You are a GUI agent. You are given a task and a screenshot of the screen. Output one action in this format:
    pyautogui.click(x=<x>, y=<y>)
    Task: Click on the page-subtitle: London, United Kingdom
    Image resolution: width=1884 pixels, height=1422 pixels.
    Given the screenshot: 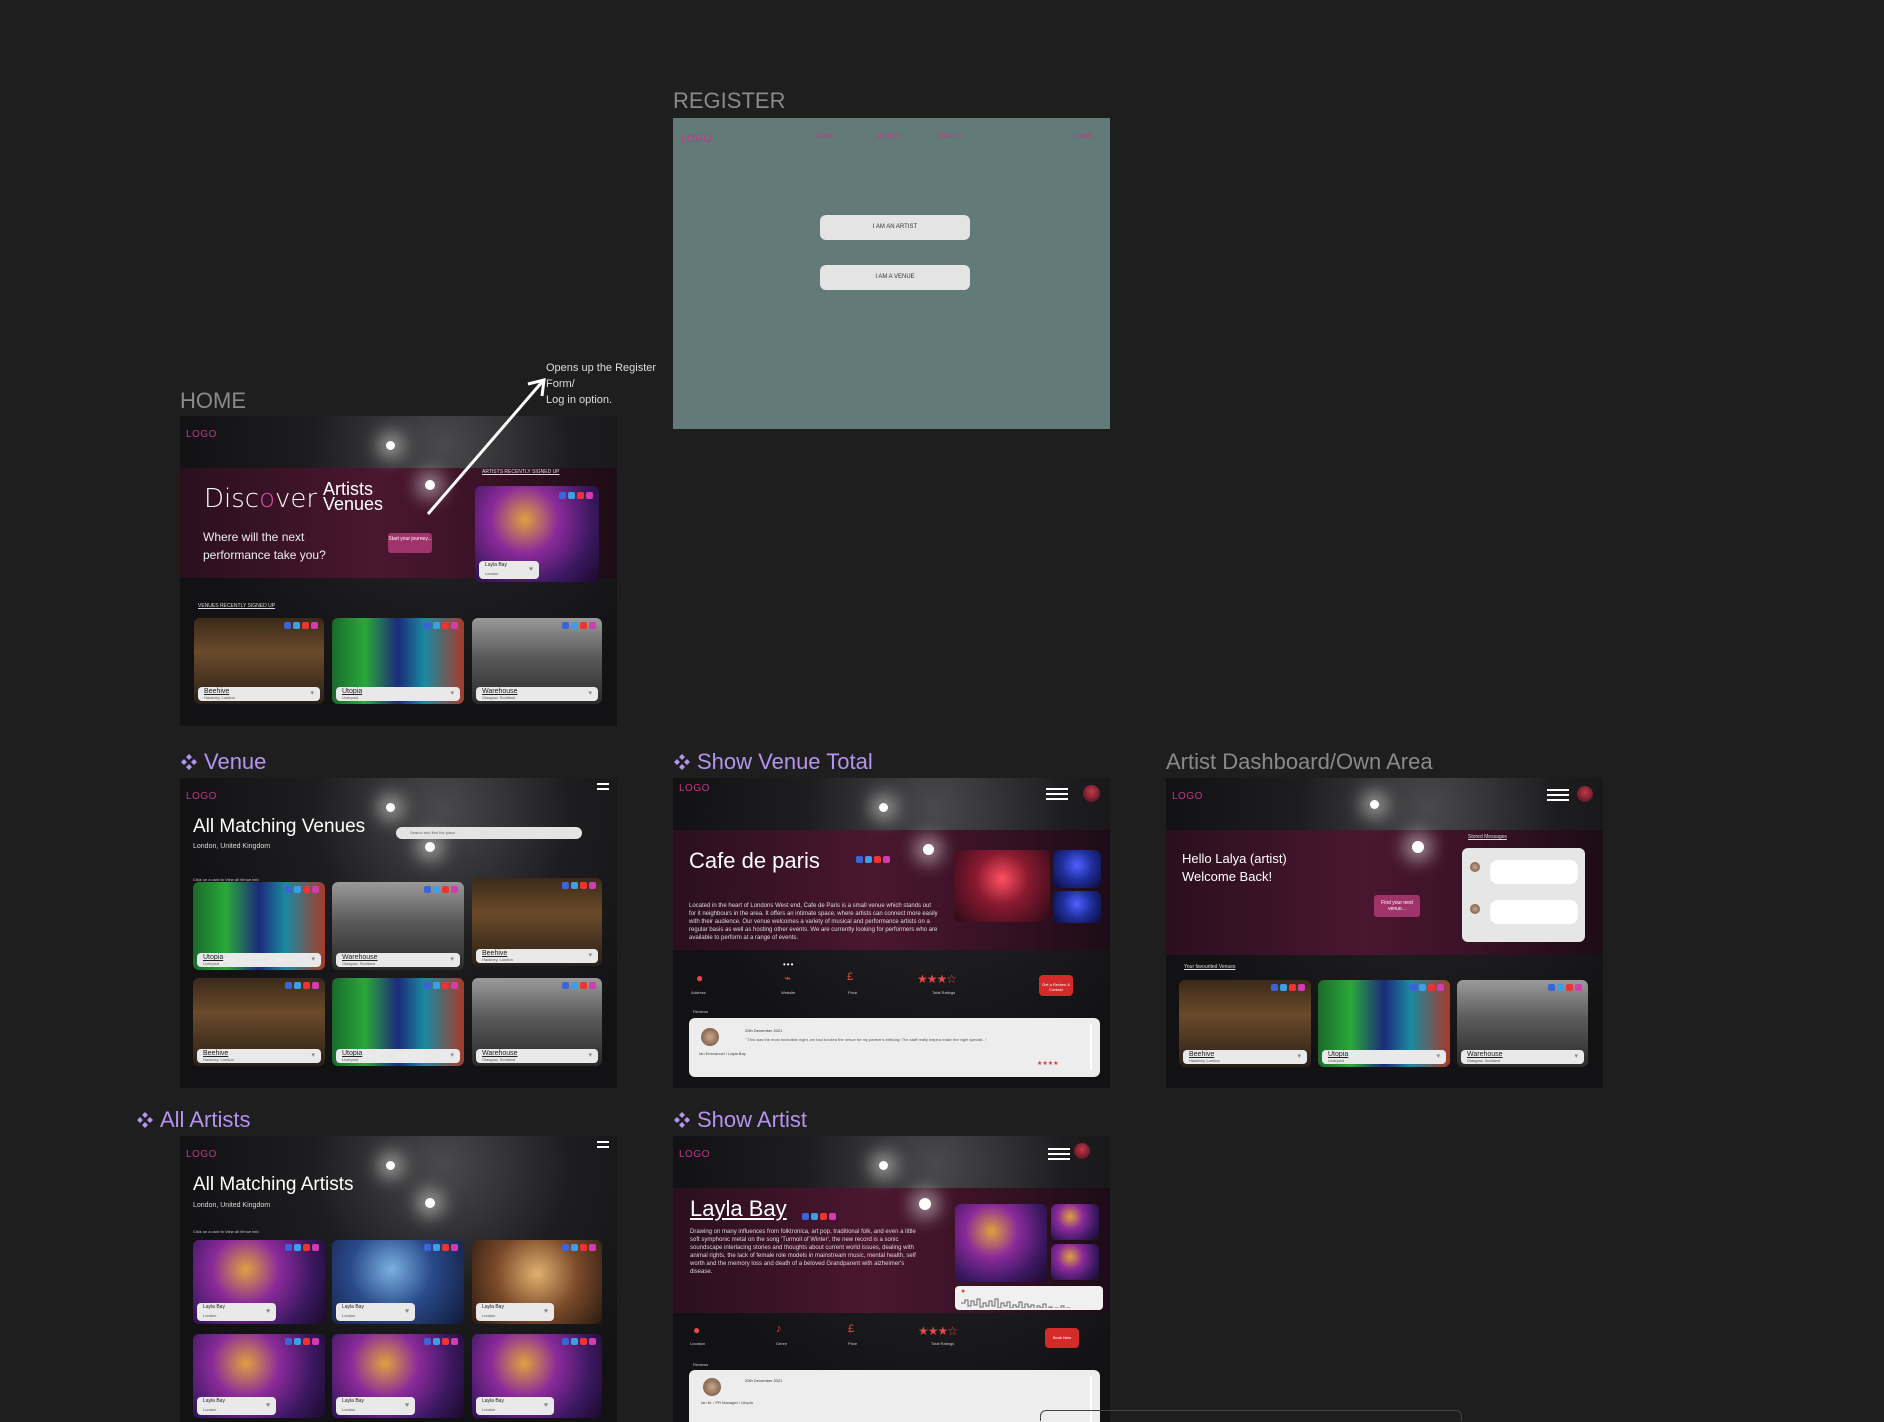 What is the action you would take?
    pyautogui.click(x=232, y=846)
    